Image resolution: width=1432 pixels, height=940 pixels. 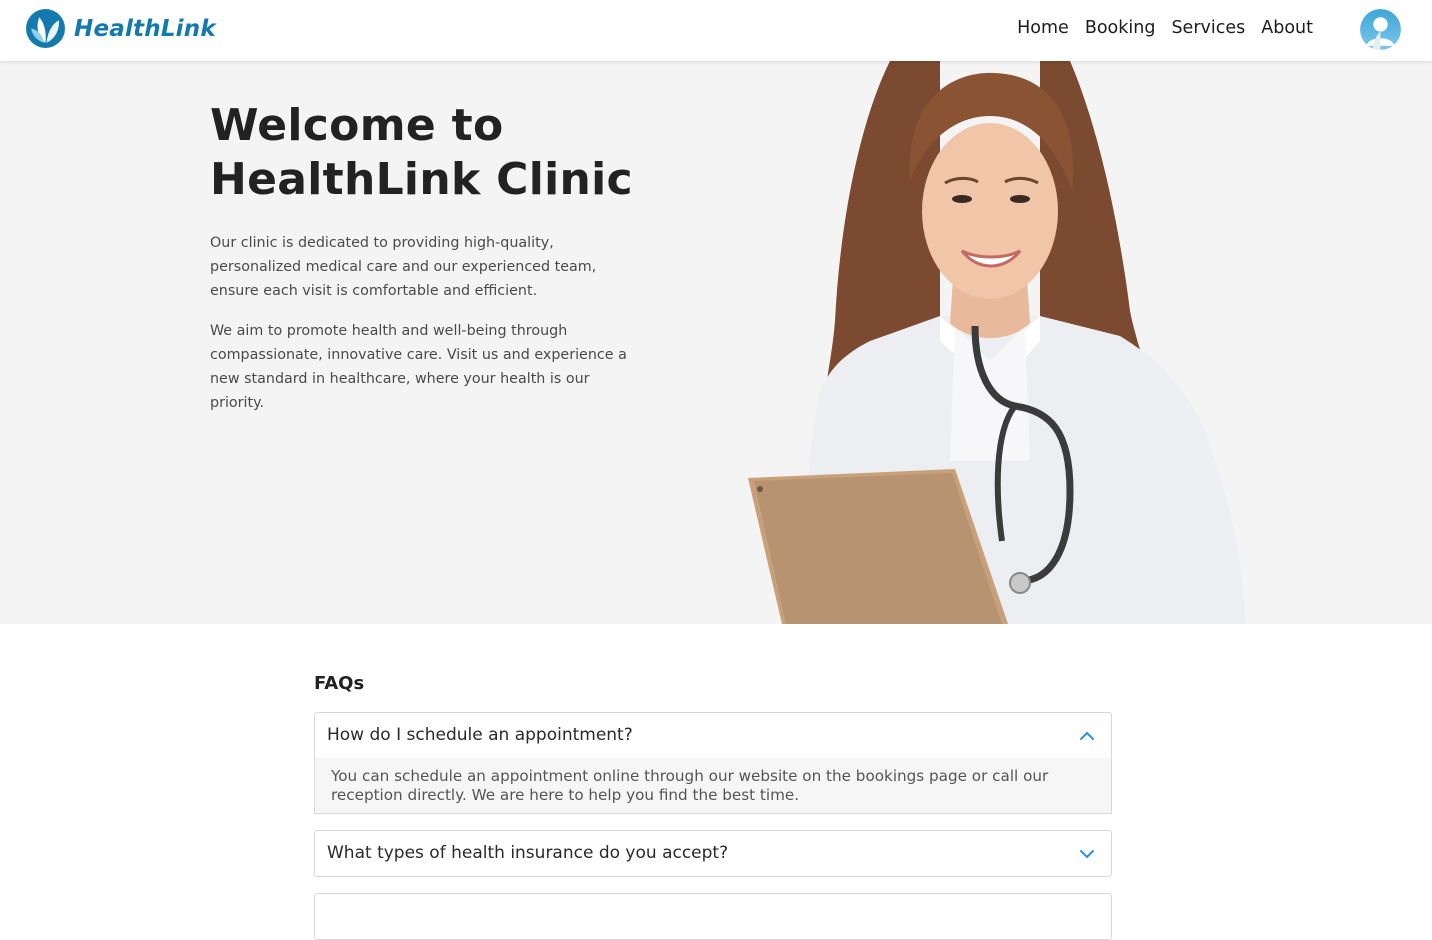 I want to click on chevron-up-icon, so click(x=1087, y=735).